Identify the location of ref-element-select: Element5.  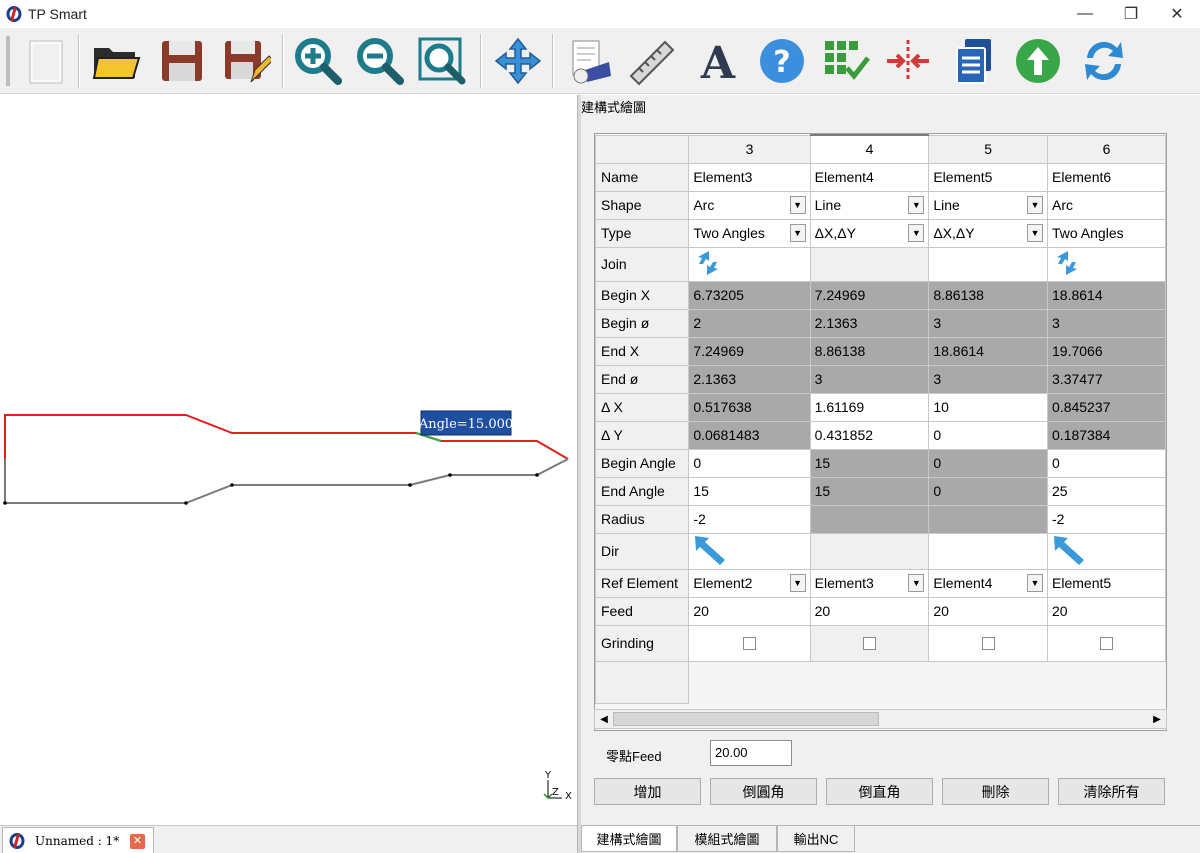
(1106, 583).